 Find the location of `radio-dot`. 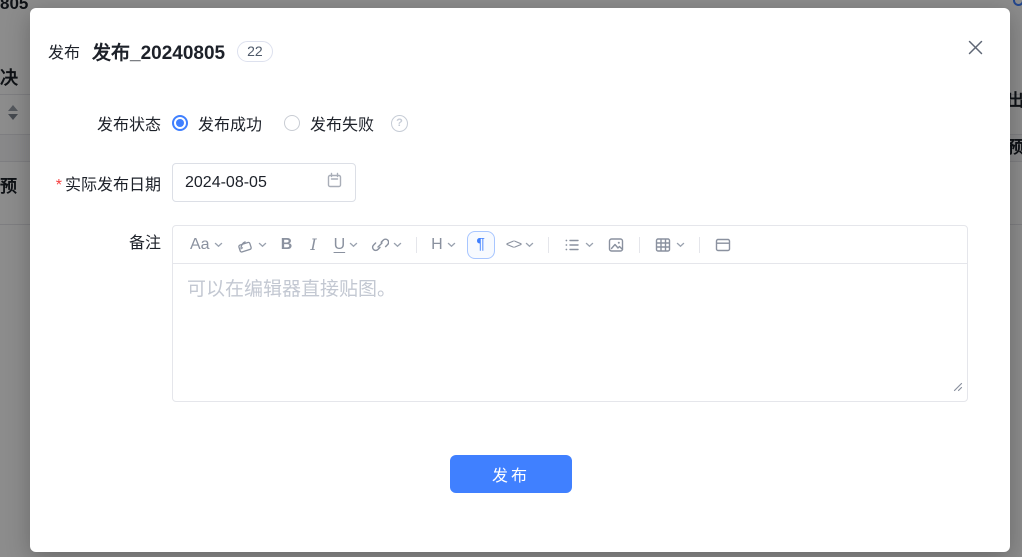

radio-dot is located at coordinates (180, 123).